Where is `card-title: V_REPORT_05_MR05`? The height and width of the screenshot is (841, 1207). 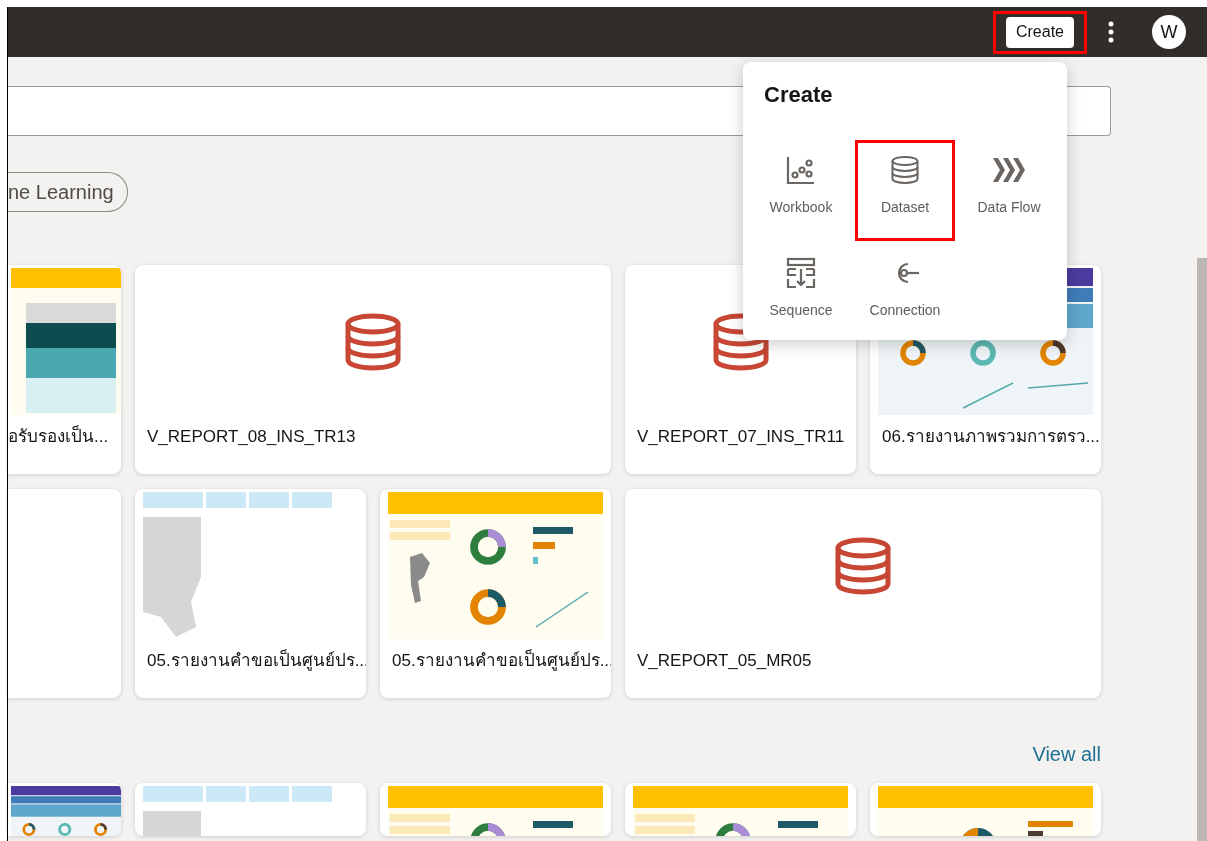
card-title: V_REPORT_05_MR05 is located at coordinates (724, 661).